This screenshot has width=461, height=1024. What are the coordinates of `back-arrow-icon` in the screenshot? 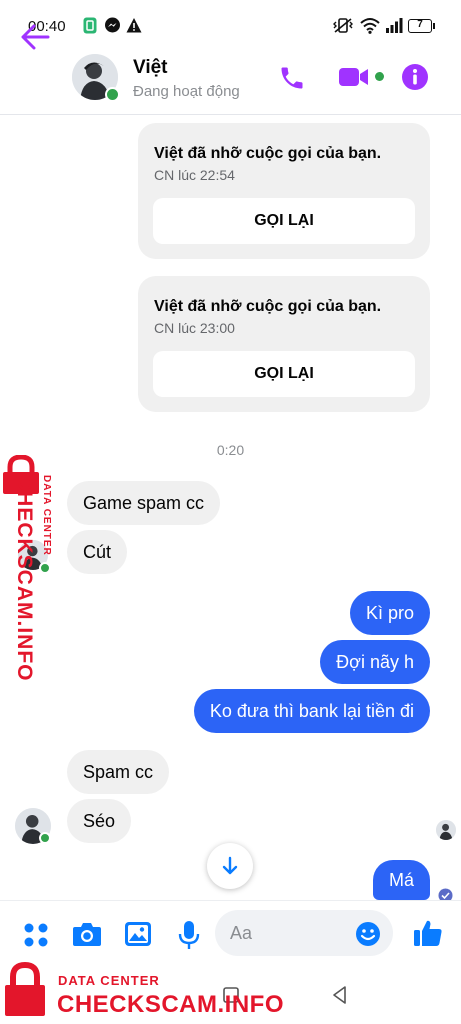 It's located at (35, 37).